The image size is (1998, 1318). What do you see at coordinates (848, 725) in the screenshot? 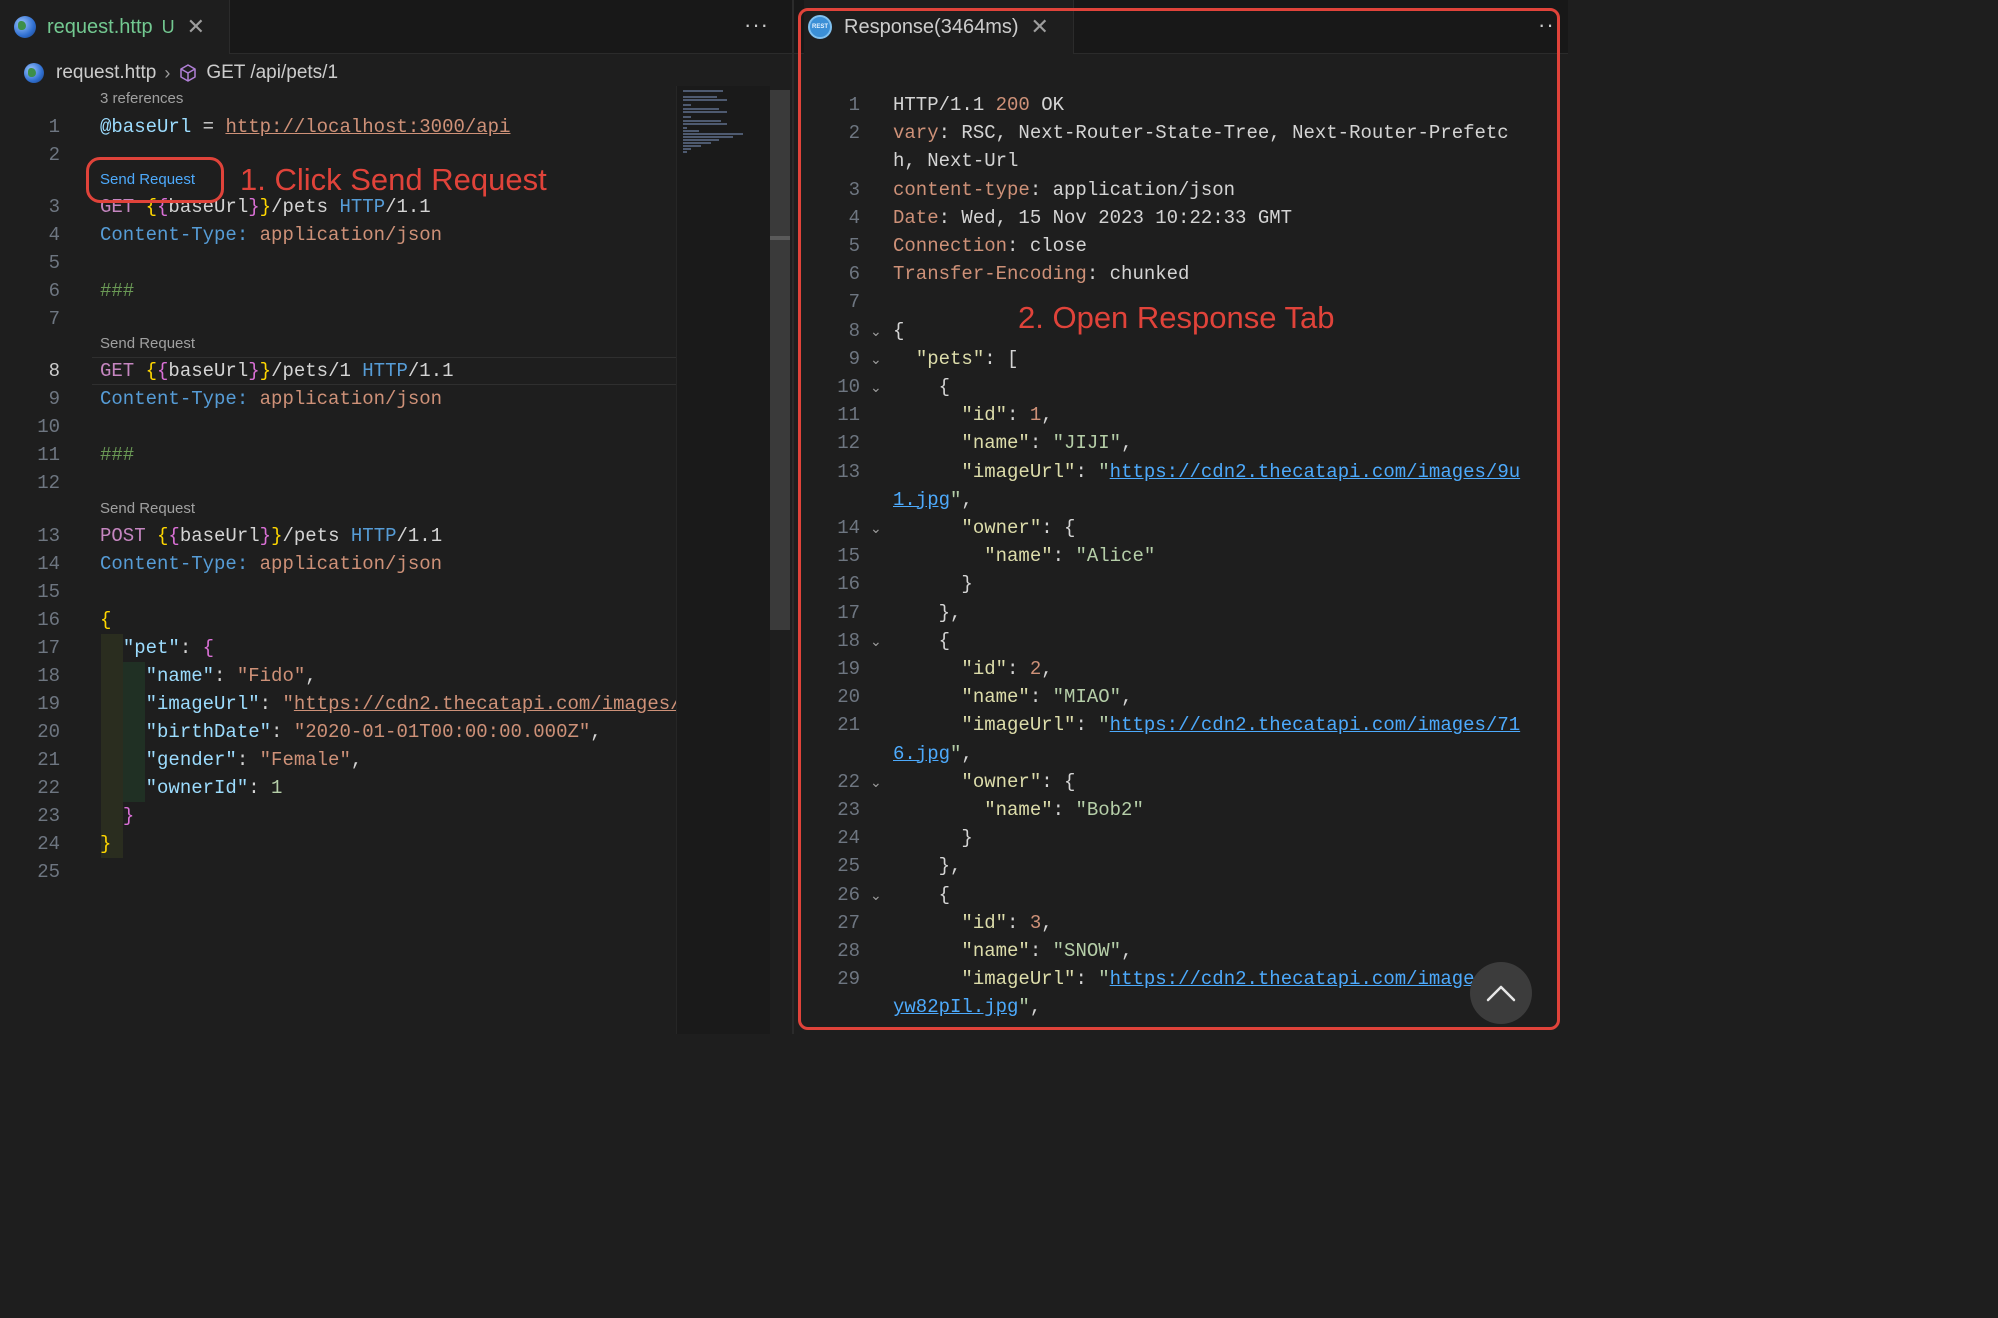
I see `line-number: 21` at bounding box center [848, 725].